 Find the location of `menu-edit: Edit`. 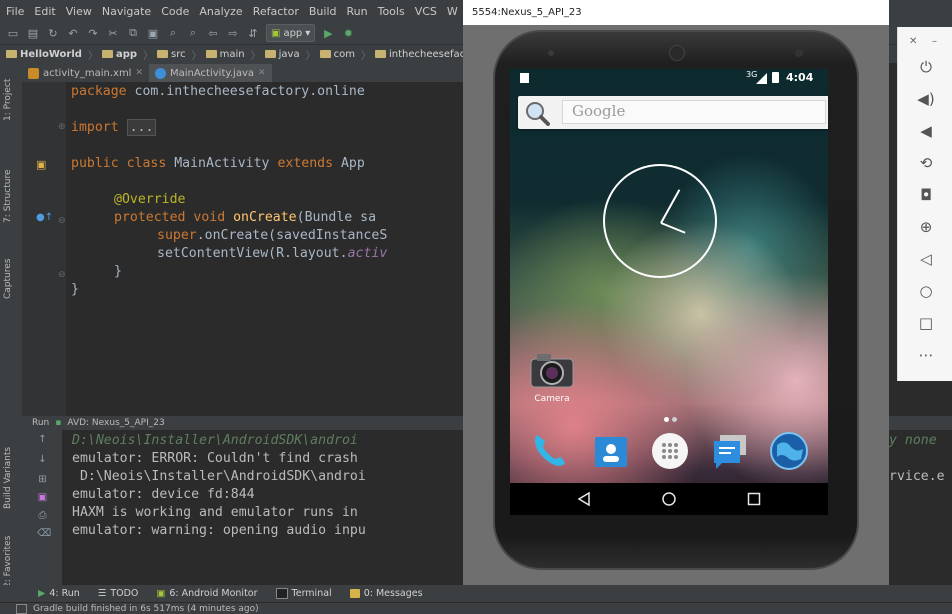

menu-edit: Edit is located at coordinates (44, 11).